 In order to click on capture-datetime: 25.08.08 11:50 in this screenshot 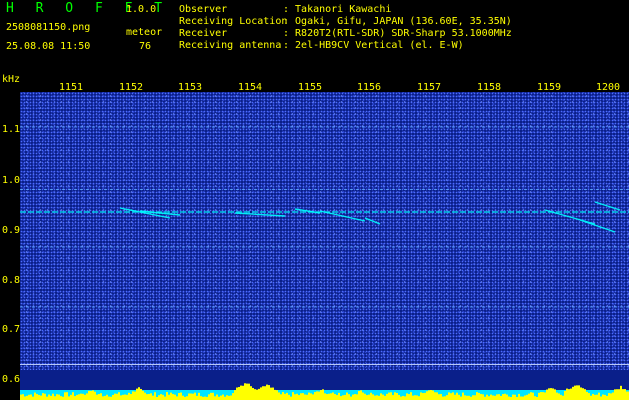, I will do `click(48, 46)`.